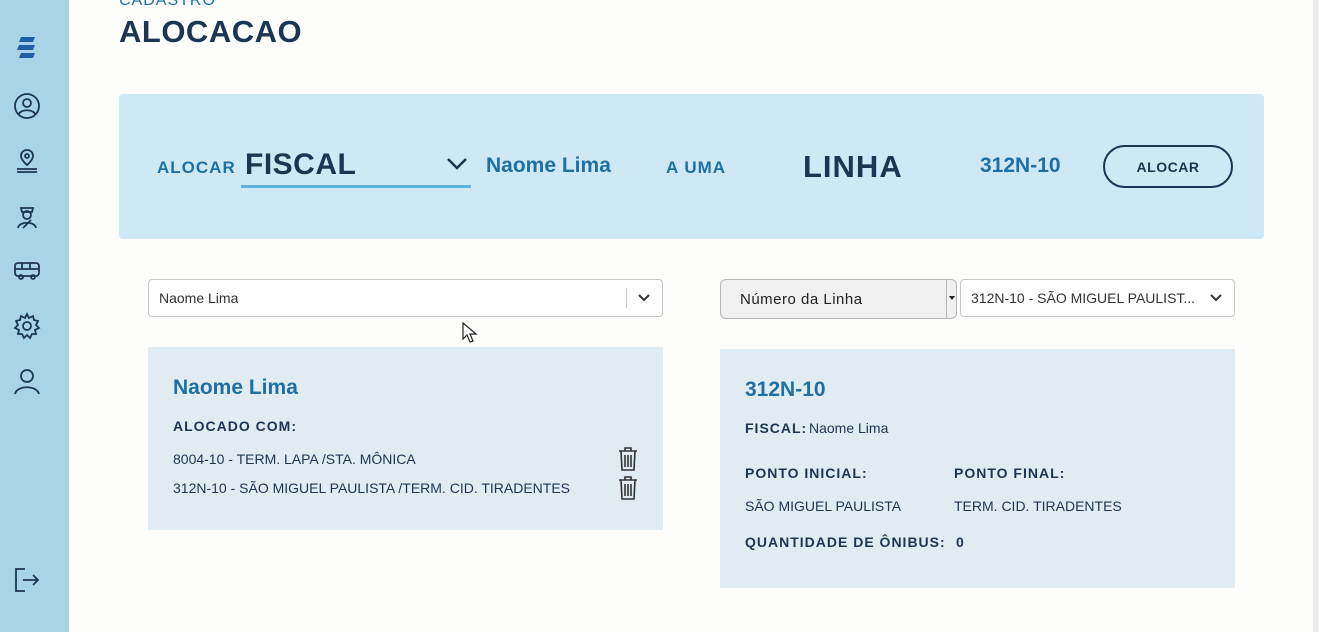 The image size is (1319, 632). I want to click on person-select-value: Naome Lima, so click(199, 298).